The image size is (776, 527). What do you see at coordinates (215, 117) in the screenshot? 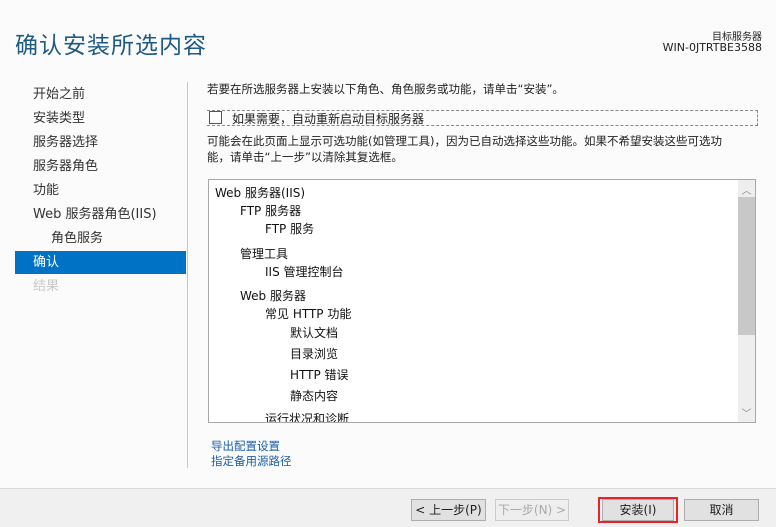
I see `restart-checkbox` at bounding box center [215, 117].